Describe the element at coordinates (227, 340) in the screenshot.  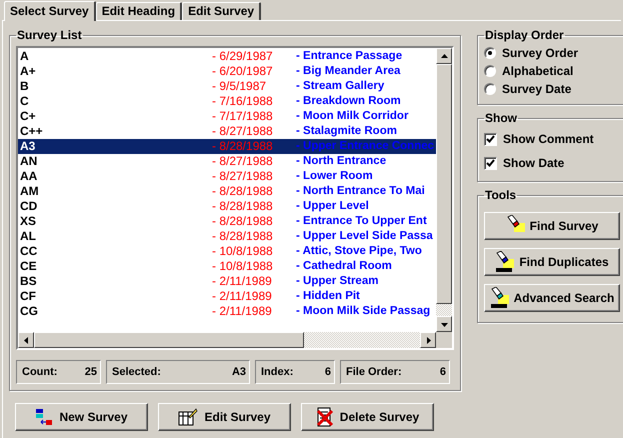
I see `horizontal-scrollbar` at that location.